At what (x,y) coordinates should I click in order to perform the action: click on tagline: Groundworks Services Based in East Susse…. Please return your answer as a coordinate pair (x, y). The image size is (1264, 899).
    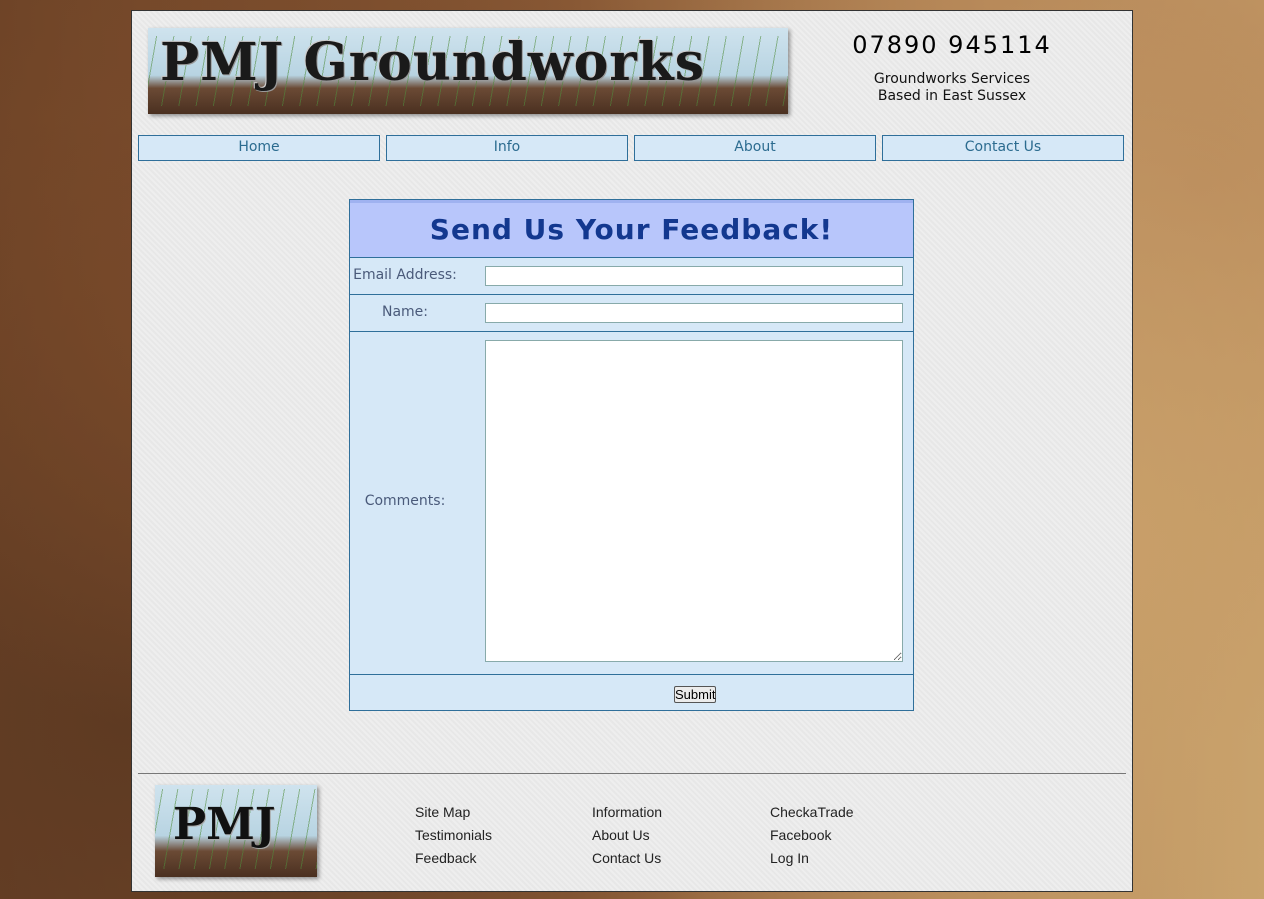
    Looking at the image, I should click on (952, 88).